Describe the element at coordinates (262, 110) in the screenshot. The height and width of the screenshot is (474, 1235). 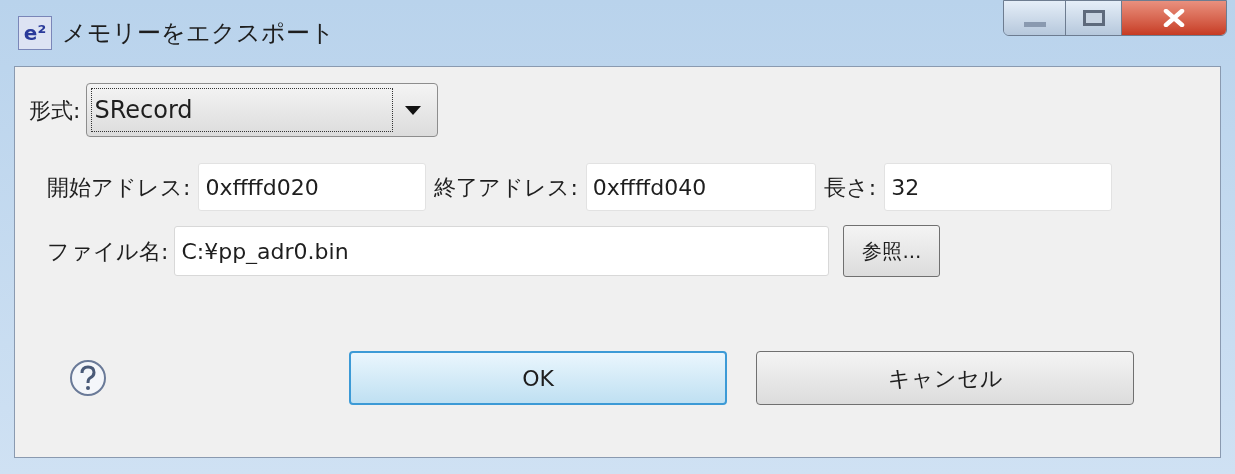
I see `format-dropdown: SRecord` at that location.